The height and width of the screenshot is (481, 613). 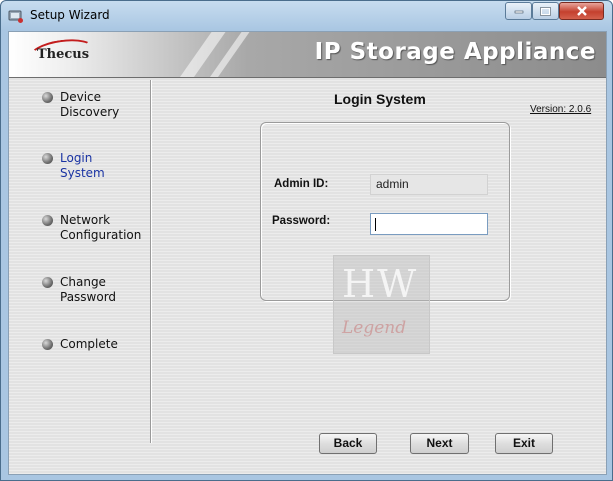 I want to click on step-login-system: Login System, so click(x=73, y=166).